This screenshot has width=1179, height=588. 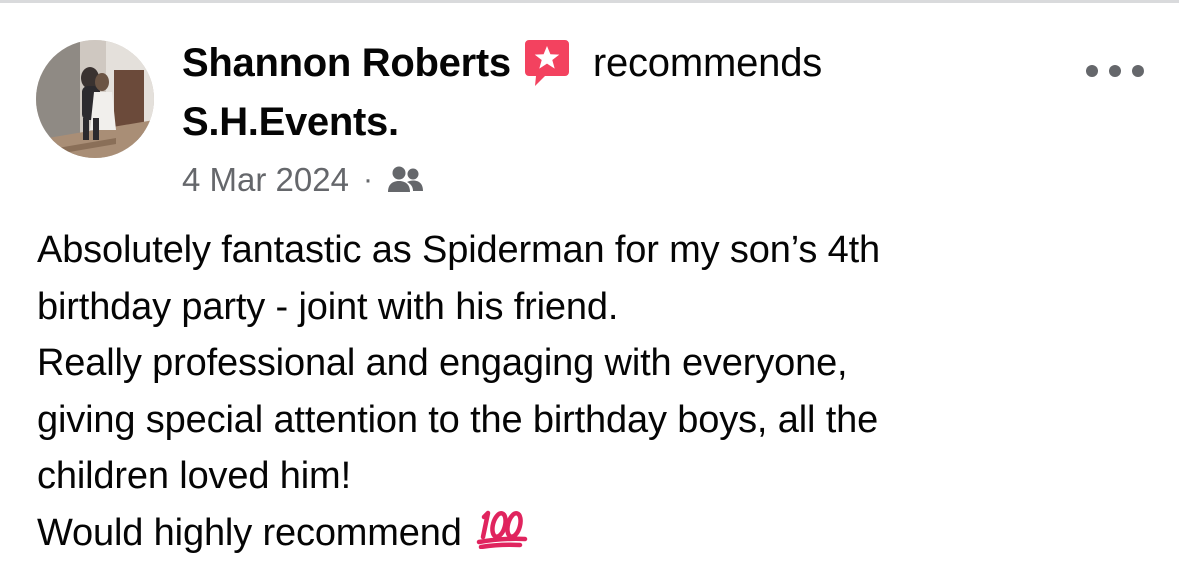 What do you see at coordinates (502, 527) in the screenshot?
I see `hundred-points-emoji-icon` at bounding box center [502, 527].